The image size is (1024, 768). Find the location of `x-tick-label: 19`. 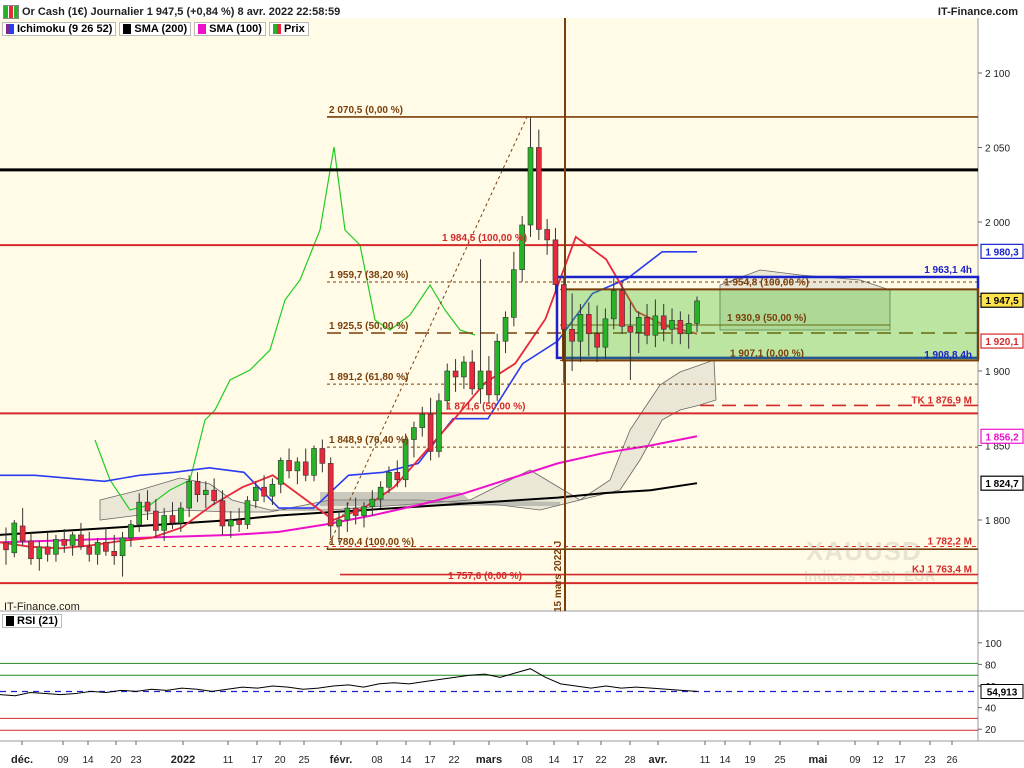

x-tick-label: 19 is located at coordinates (750, 760).